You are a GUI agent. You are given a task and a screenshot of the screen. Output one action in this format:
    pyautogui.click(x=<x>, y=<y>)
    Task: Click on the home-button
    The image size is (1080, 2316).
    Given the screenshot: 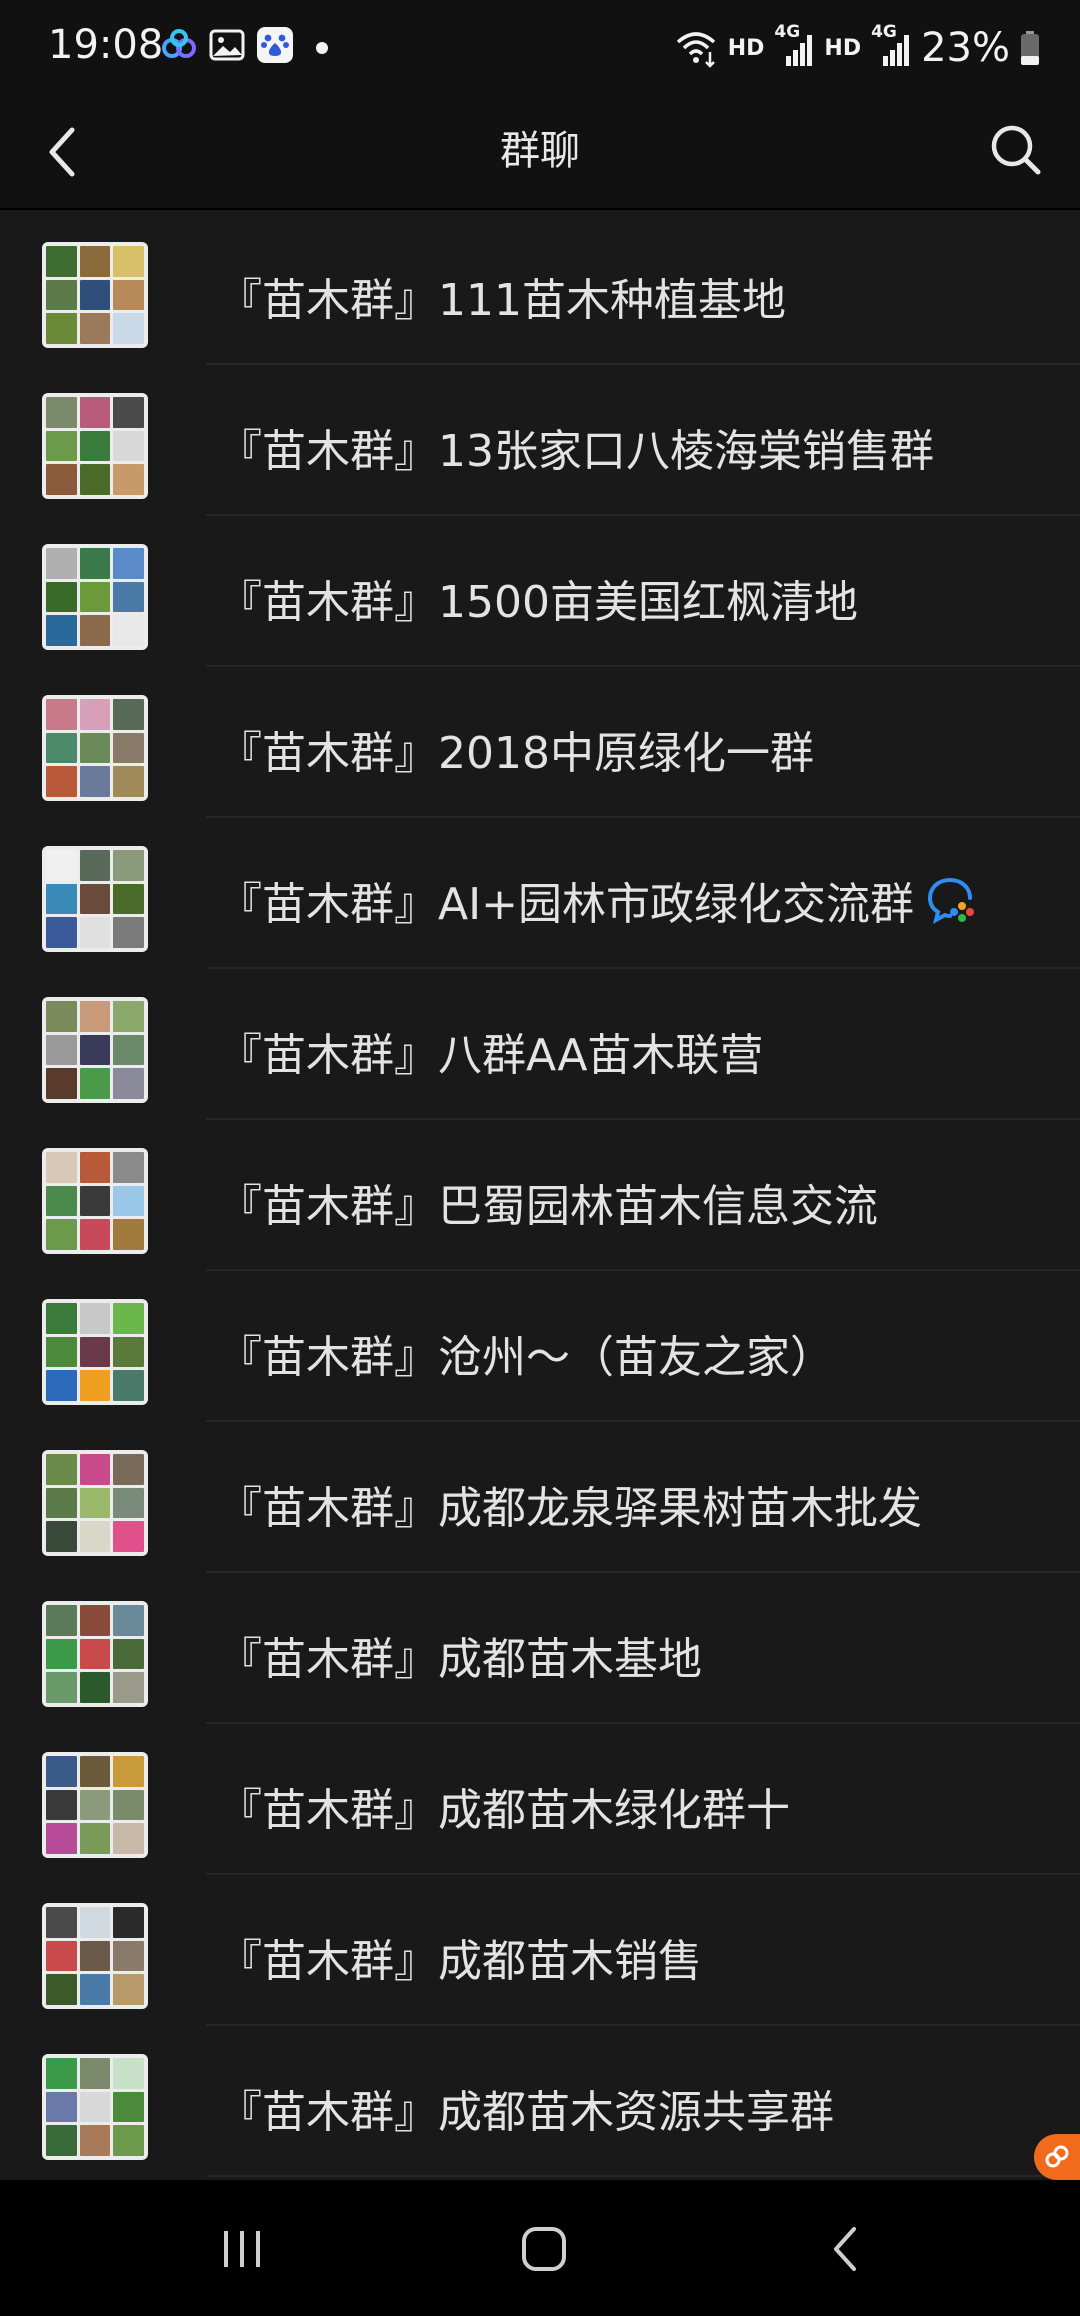 What is the action you would take?
    pyautogui.click(x=544, y=2249)
    